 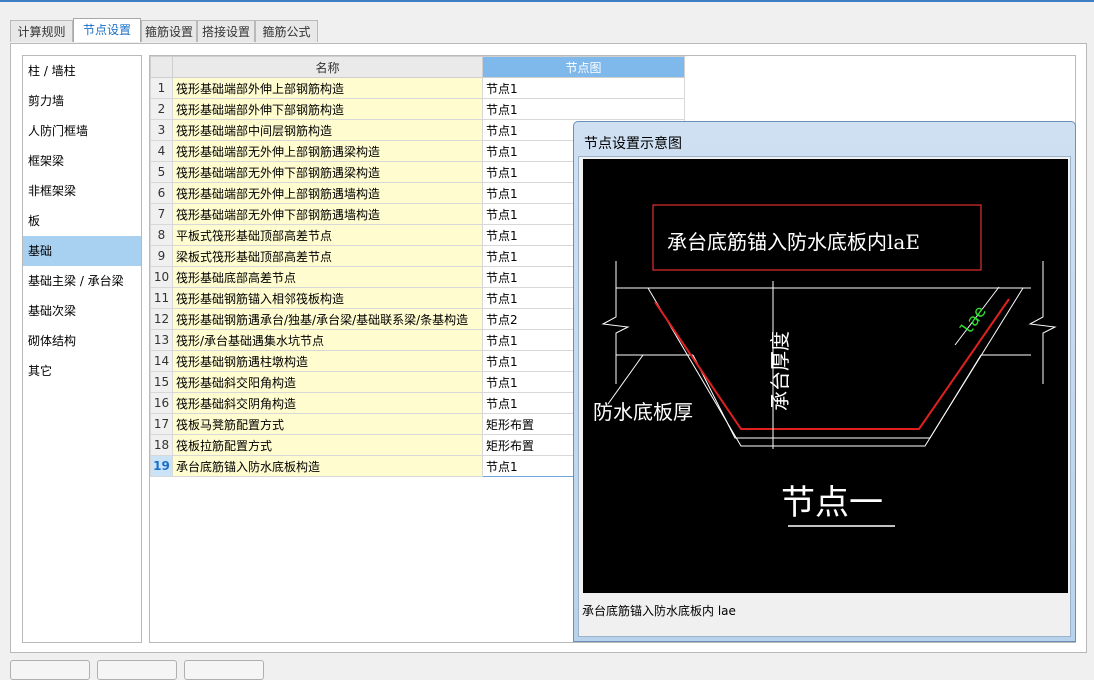 I want to click on thickness-label: 承台厚度, so click(x=780, y=371).